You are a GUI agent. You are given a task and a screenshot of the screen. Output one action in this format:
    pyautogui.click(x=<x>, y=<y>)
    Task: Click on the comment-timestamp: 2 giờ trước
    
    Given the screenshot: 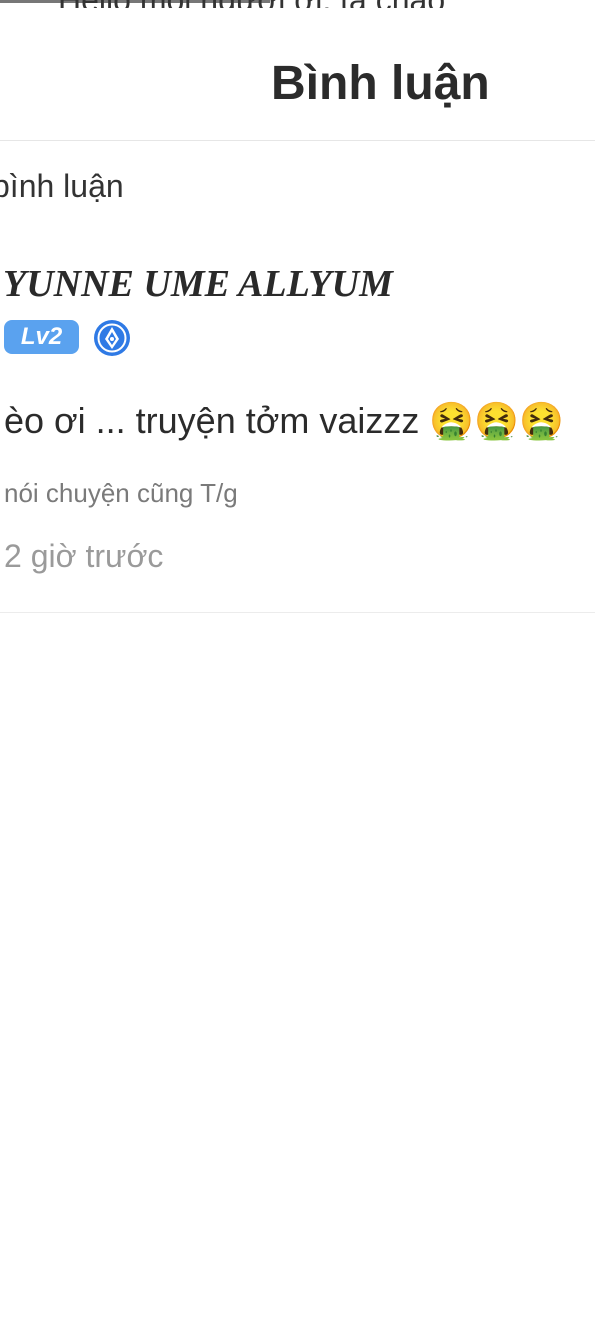 What is the action you would take?
    pyautogui.click(x=84, y=556)
    